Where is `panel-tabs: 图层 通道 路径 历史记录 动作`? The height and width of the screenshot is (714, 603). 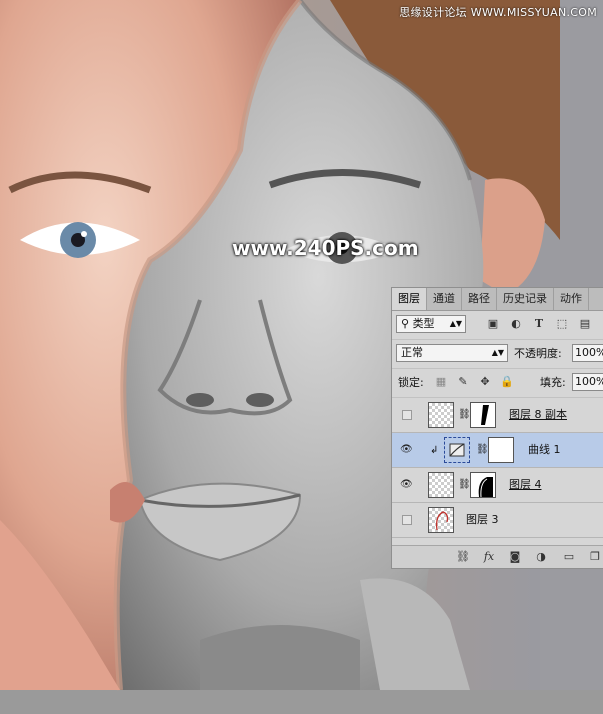 panel-tabs: 图层 通道 路径 历史记录 动作 is located at coordinates (497, 299).